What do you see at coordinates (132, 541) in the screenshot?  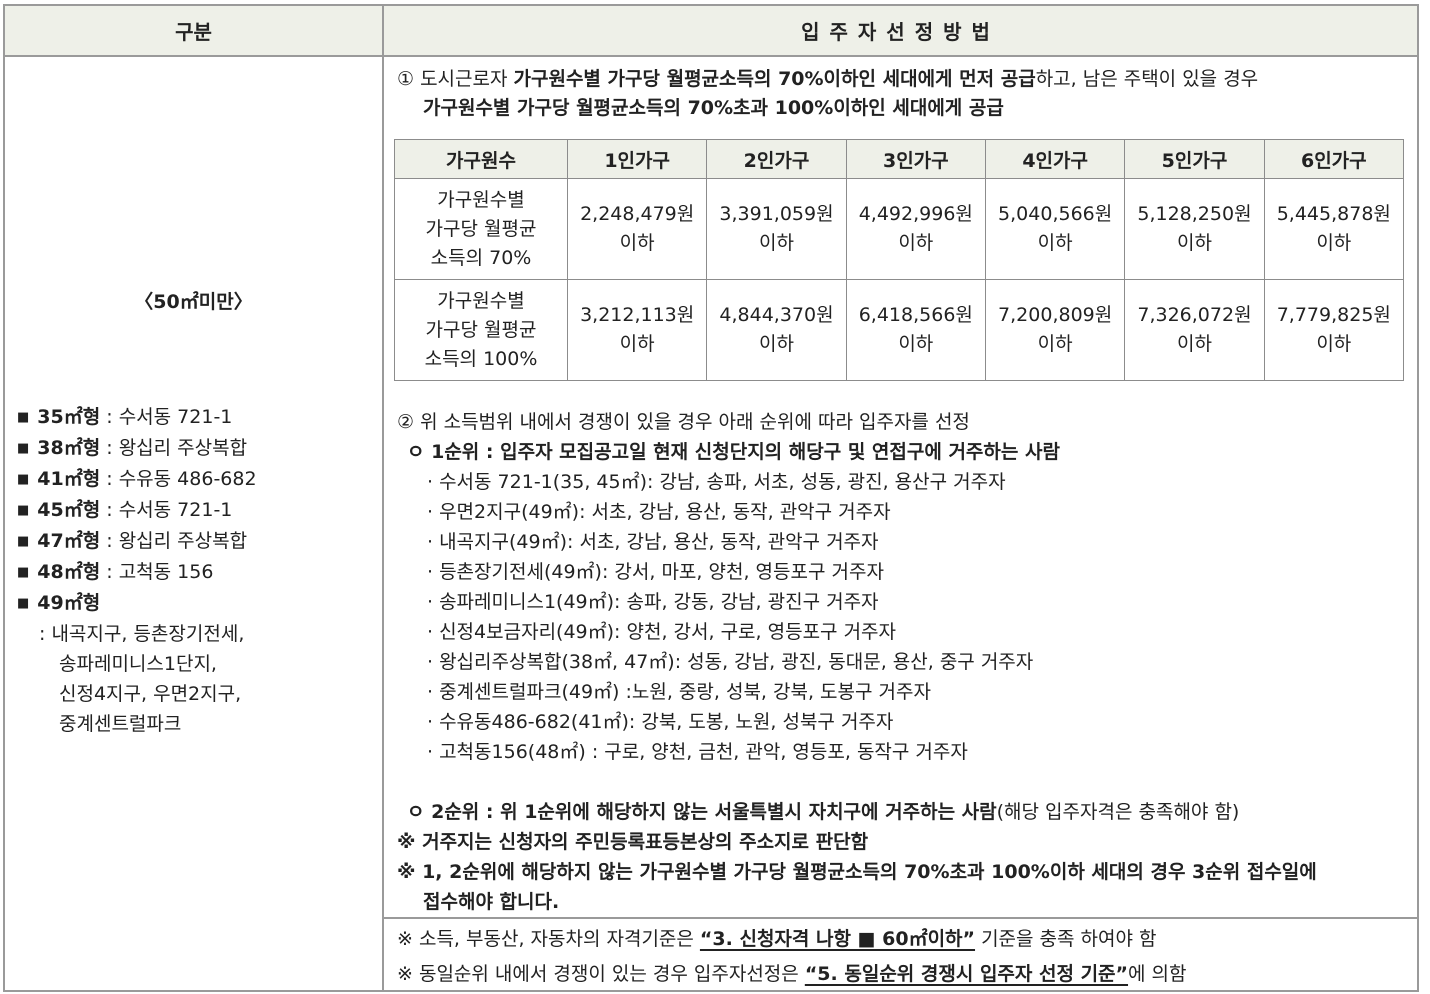 I see `list-item: ■ 47㎡형 : 왕십리 주상복합` at bounding box center [132, 541].